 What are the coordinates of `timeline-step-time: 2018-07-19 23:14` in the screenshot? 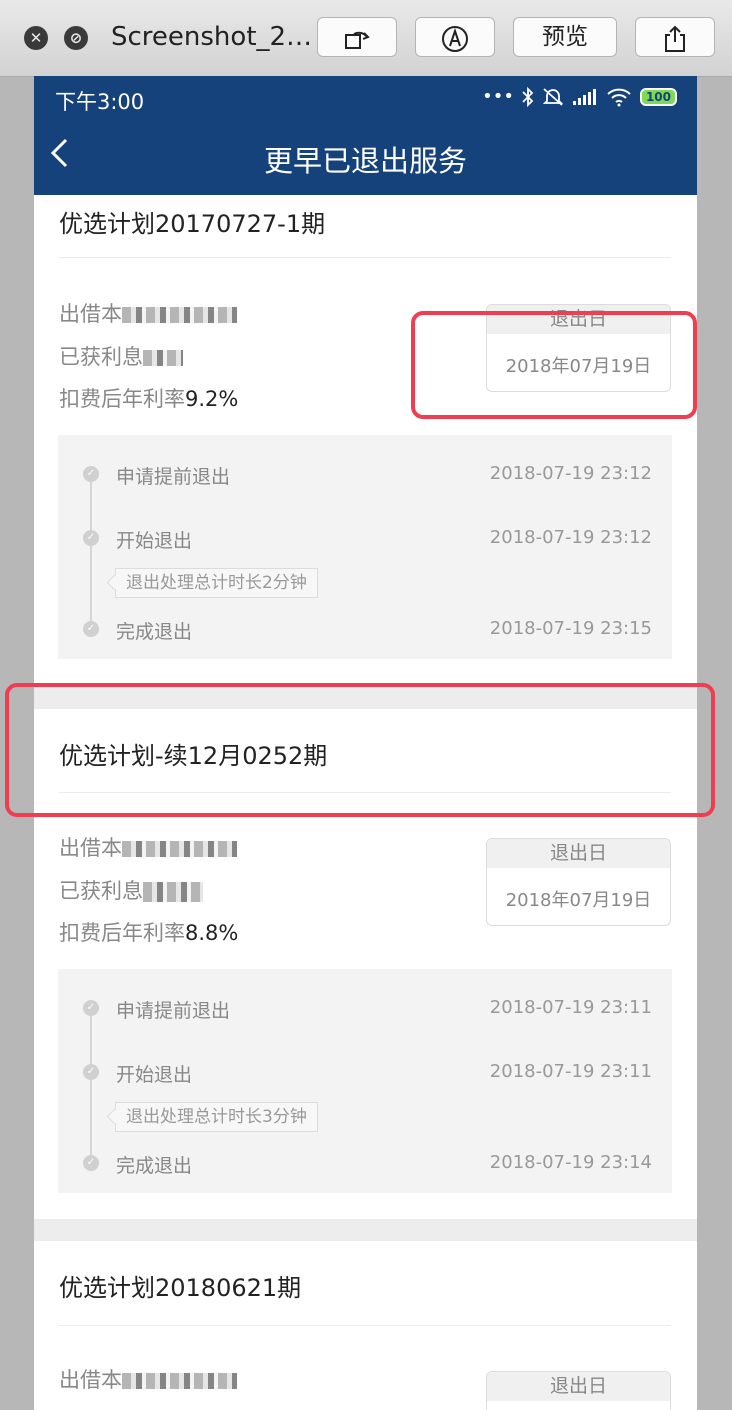 It's located at (570, 1162).